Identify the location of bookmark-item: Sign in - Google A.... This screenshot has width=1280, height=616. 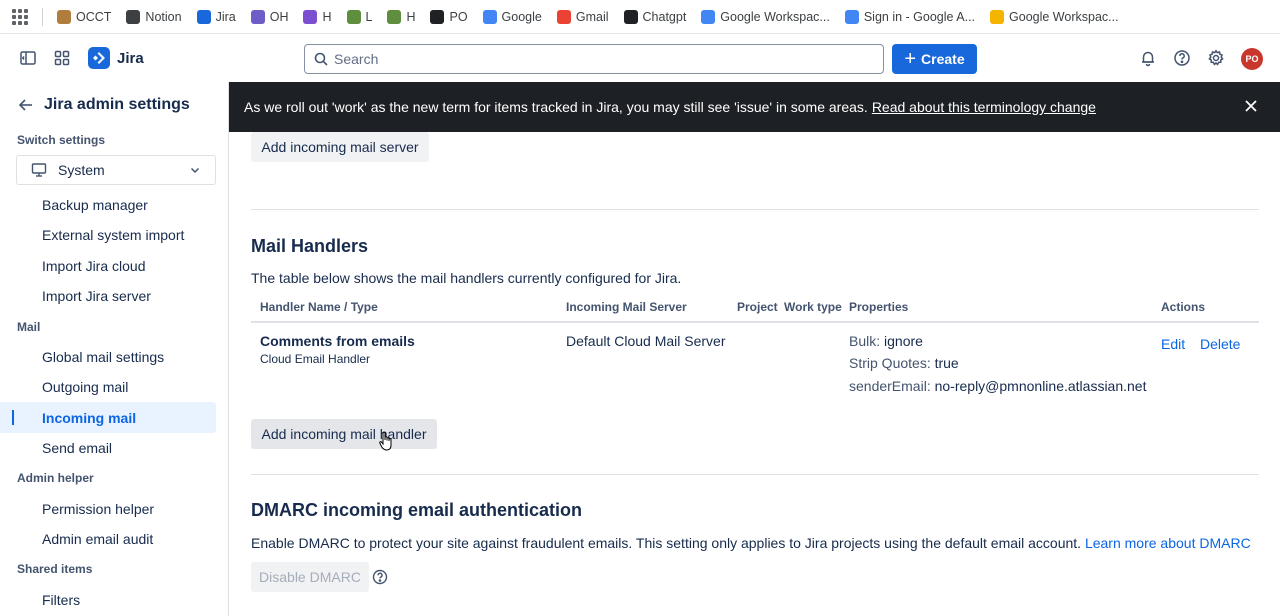
(909, 16).